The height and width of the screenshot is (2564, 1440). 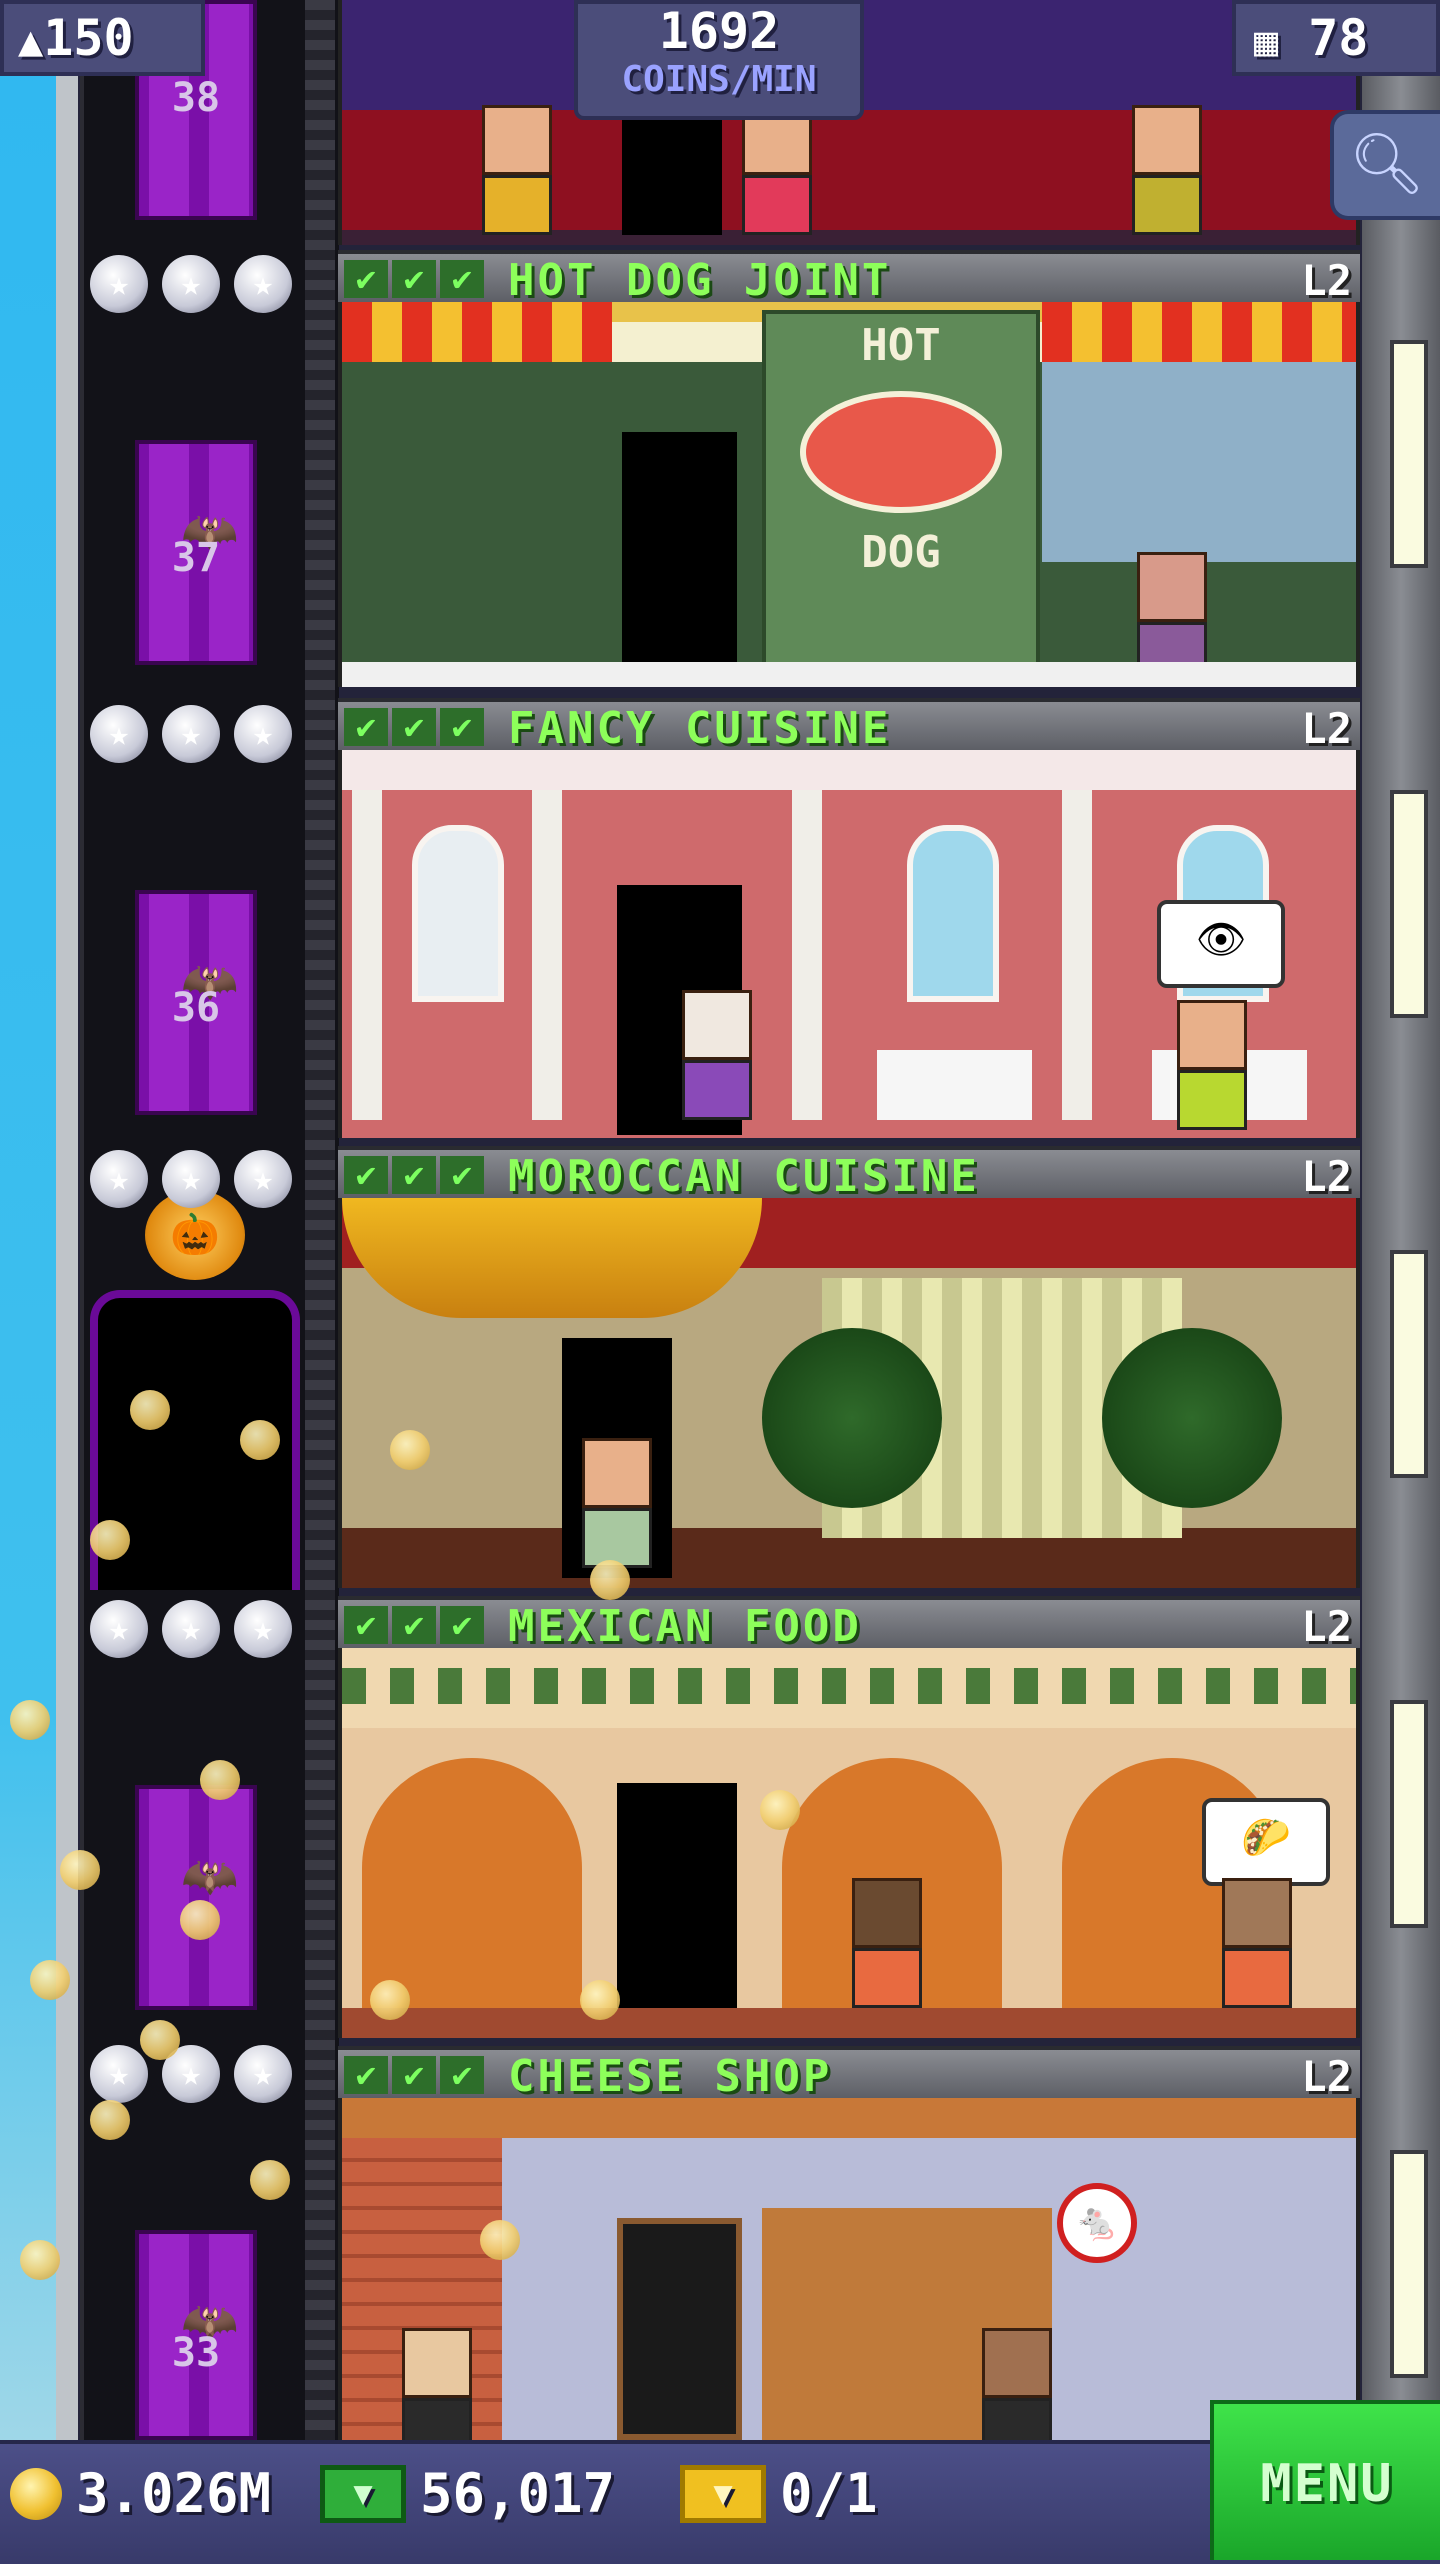 What do you see at coordinates (849, 674) in the screenshot?
I see `floor-trim` at bounding box center [849, 674].